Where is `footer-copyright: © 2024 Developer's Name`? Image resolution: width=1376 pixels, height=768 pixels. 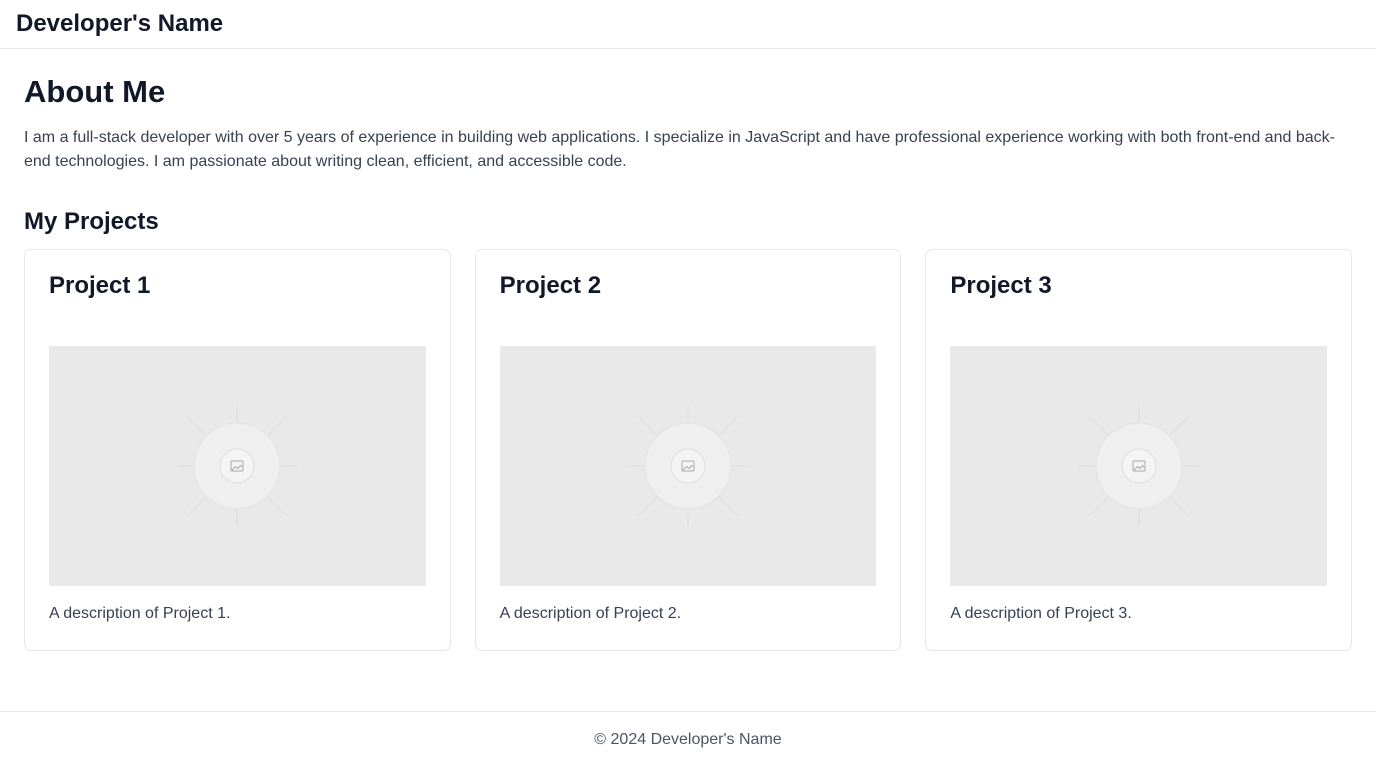
footer-copyright: © 2024 Developer's Name is located at coordinates (688, 739).